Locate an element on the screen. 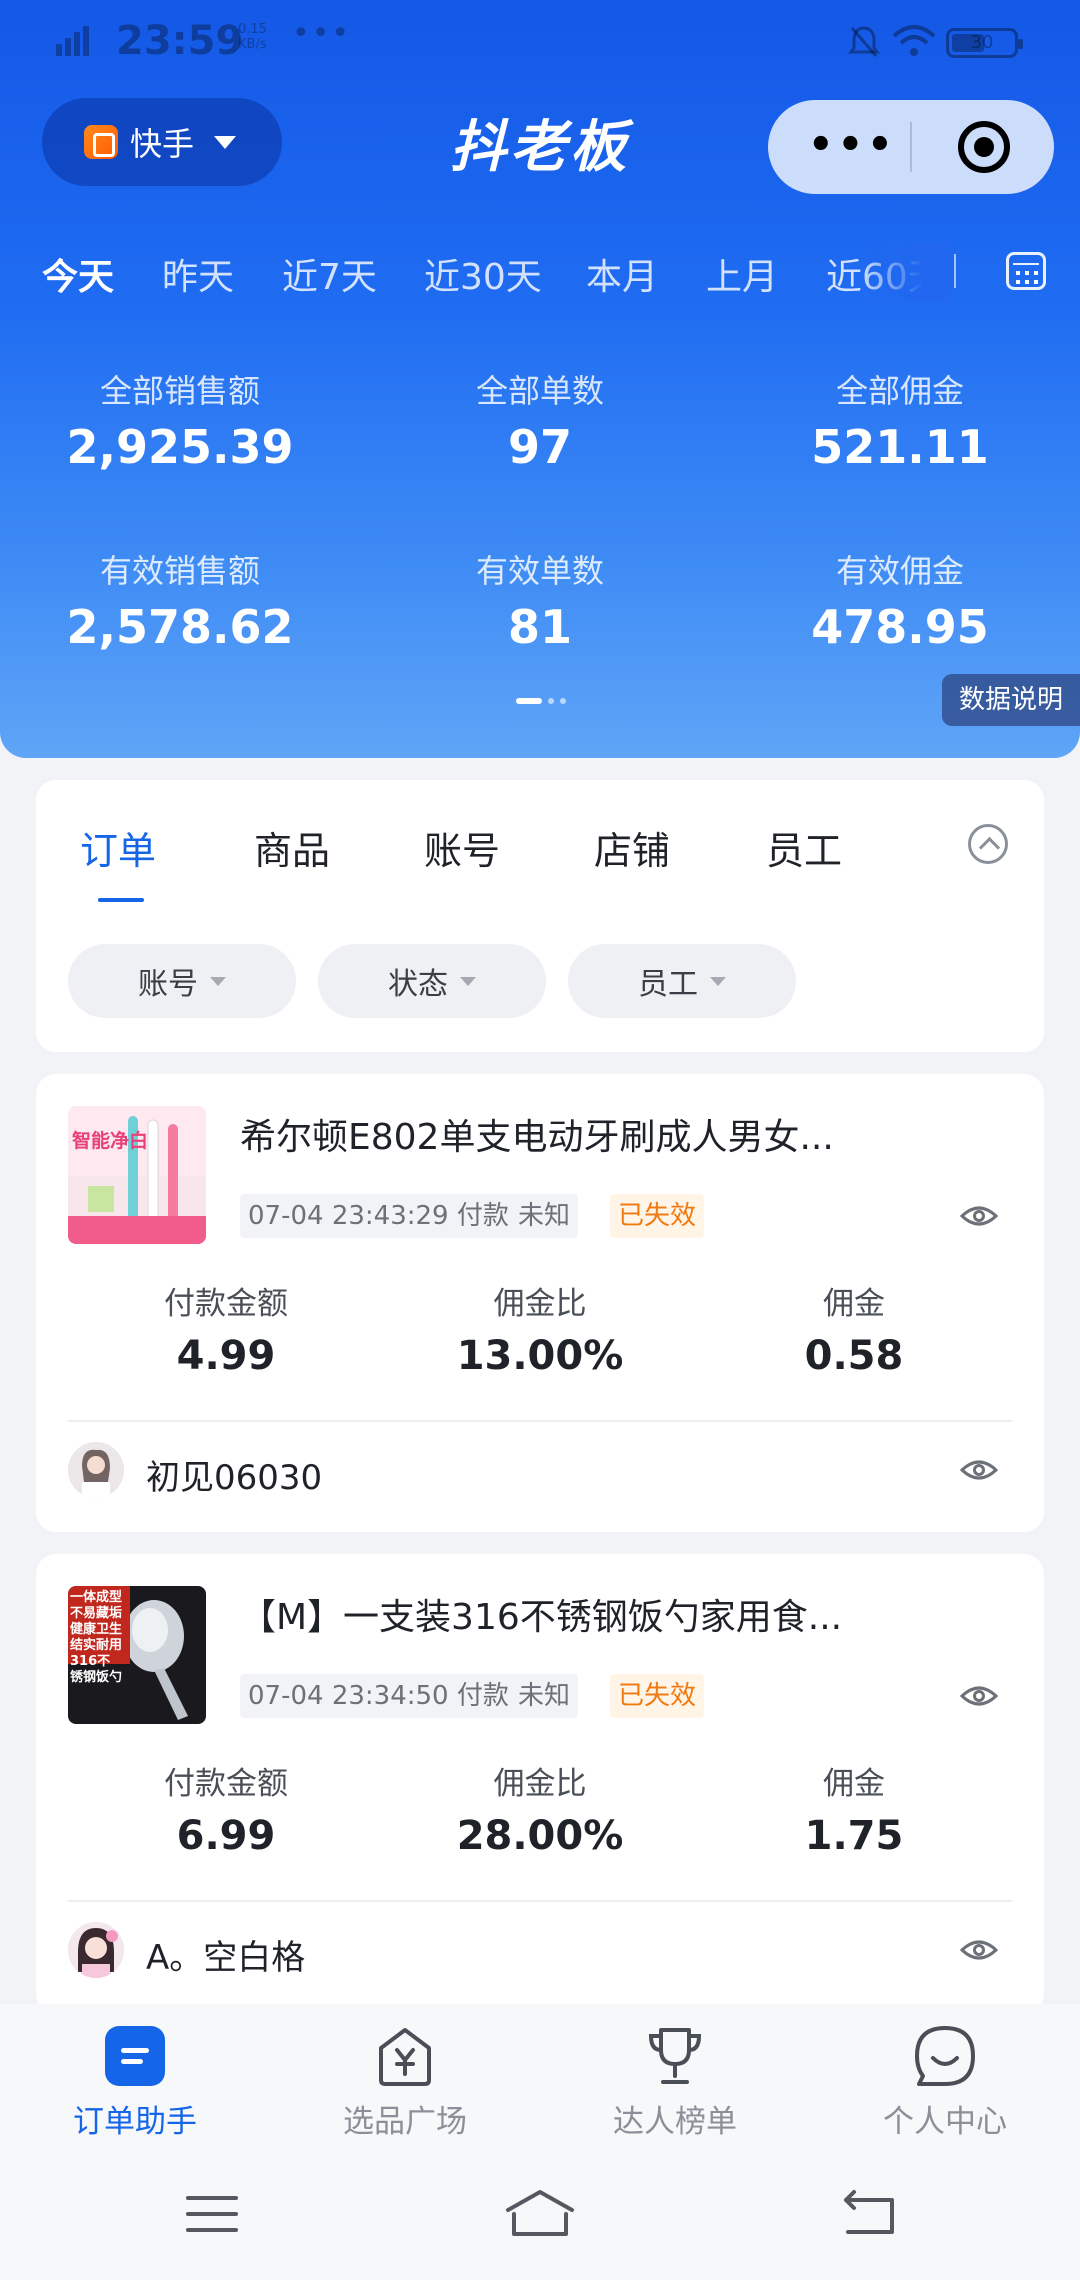 Image resolution: width=1080 pixels, height=2280 pixels. tab-product-plaza: 选品广场 is located at coordinates (405, 2077).